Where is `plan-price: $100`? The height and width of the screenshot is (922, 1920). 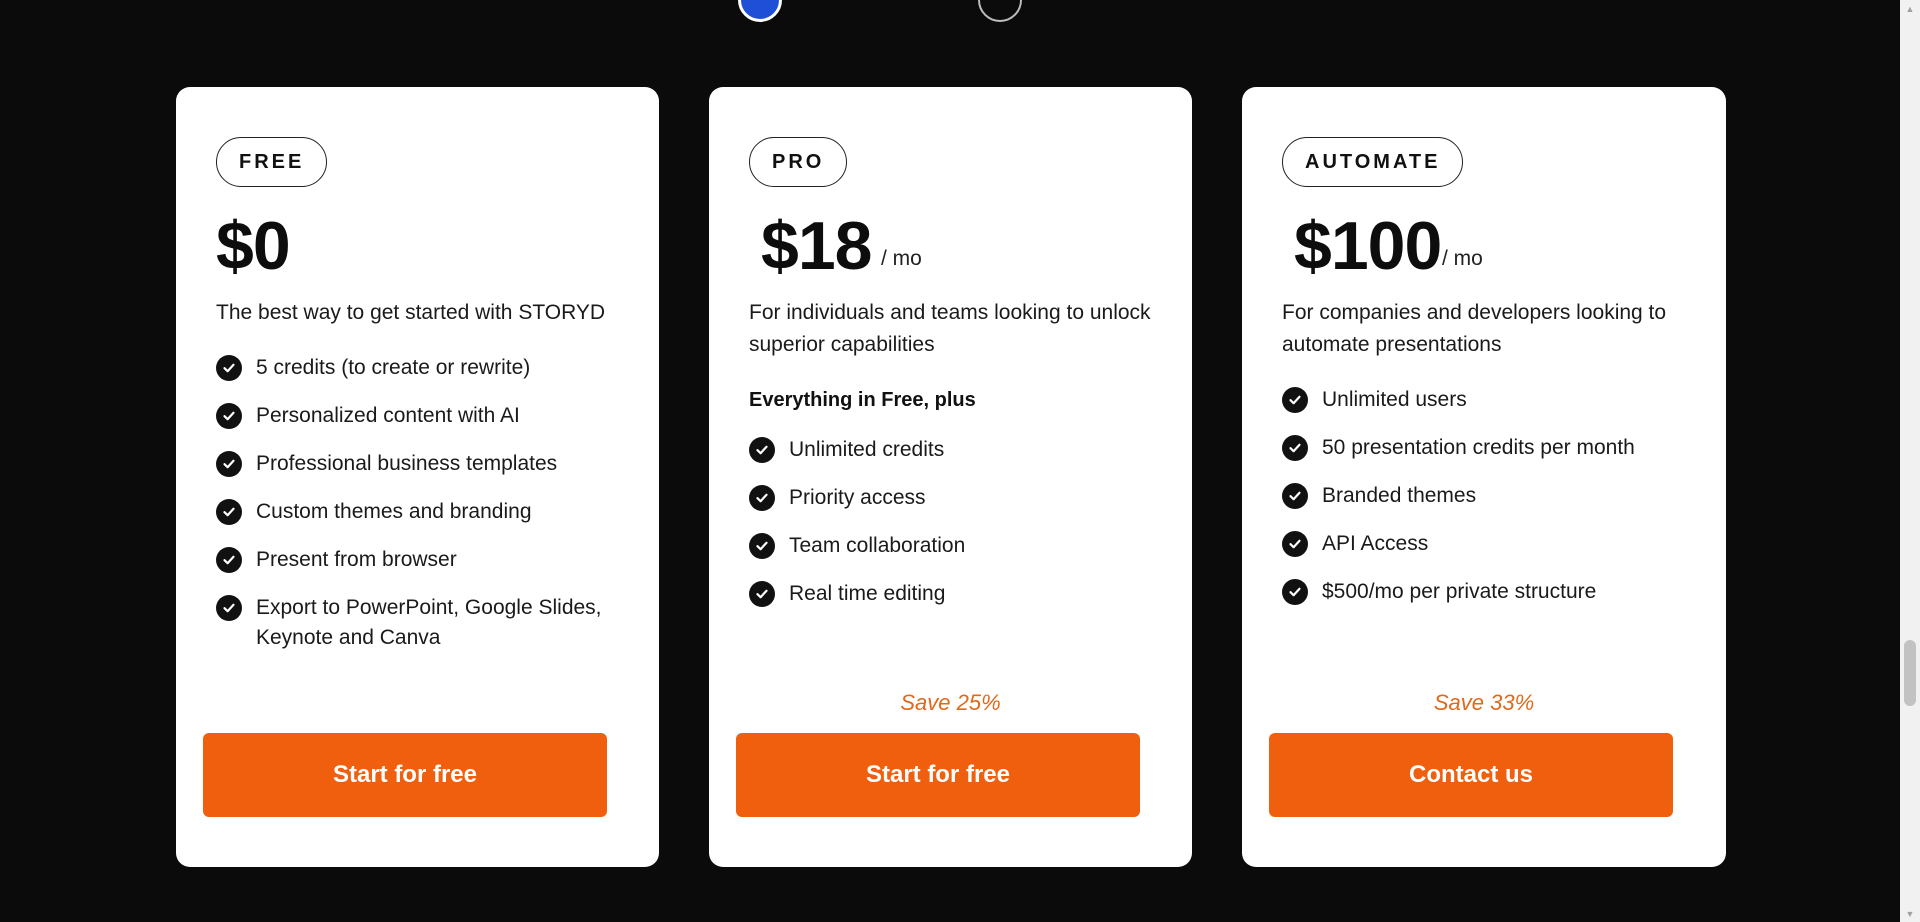 plan-price: $100 is located at coordinates (1368, 246).